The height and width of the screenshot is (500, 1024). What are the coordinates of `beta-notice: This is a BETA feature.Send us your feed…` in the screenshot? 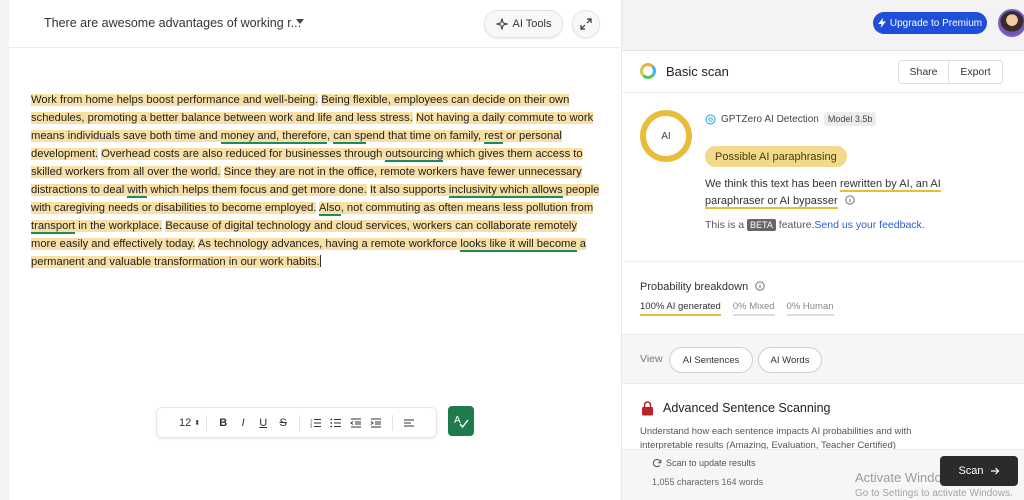 It's located at (815, 225).